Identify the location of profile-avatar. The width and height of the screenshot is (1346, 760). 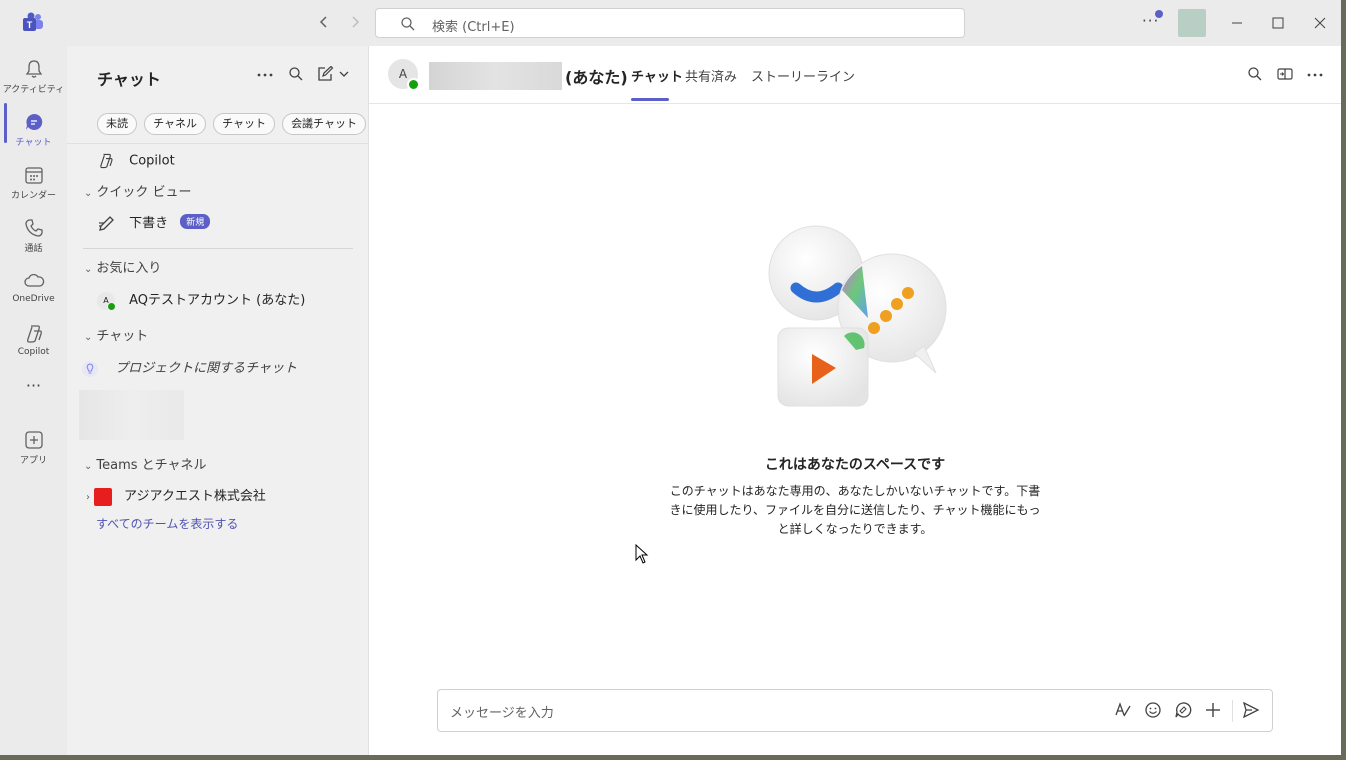
(1192, 23).